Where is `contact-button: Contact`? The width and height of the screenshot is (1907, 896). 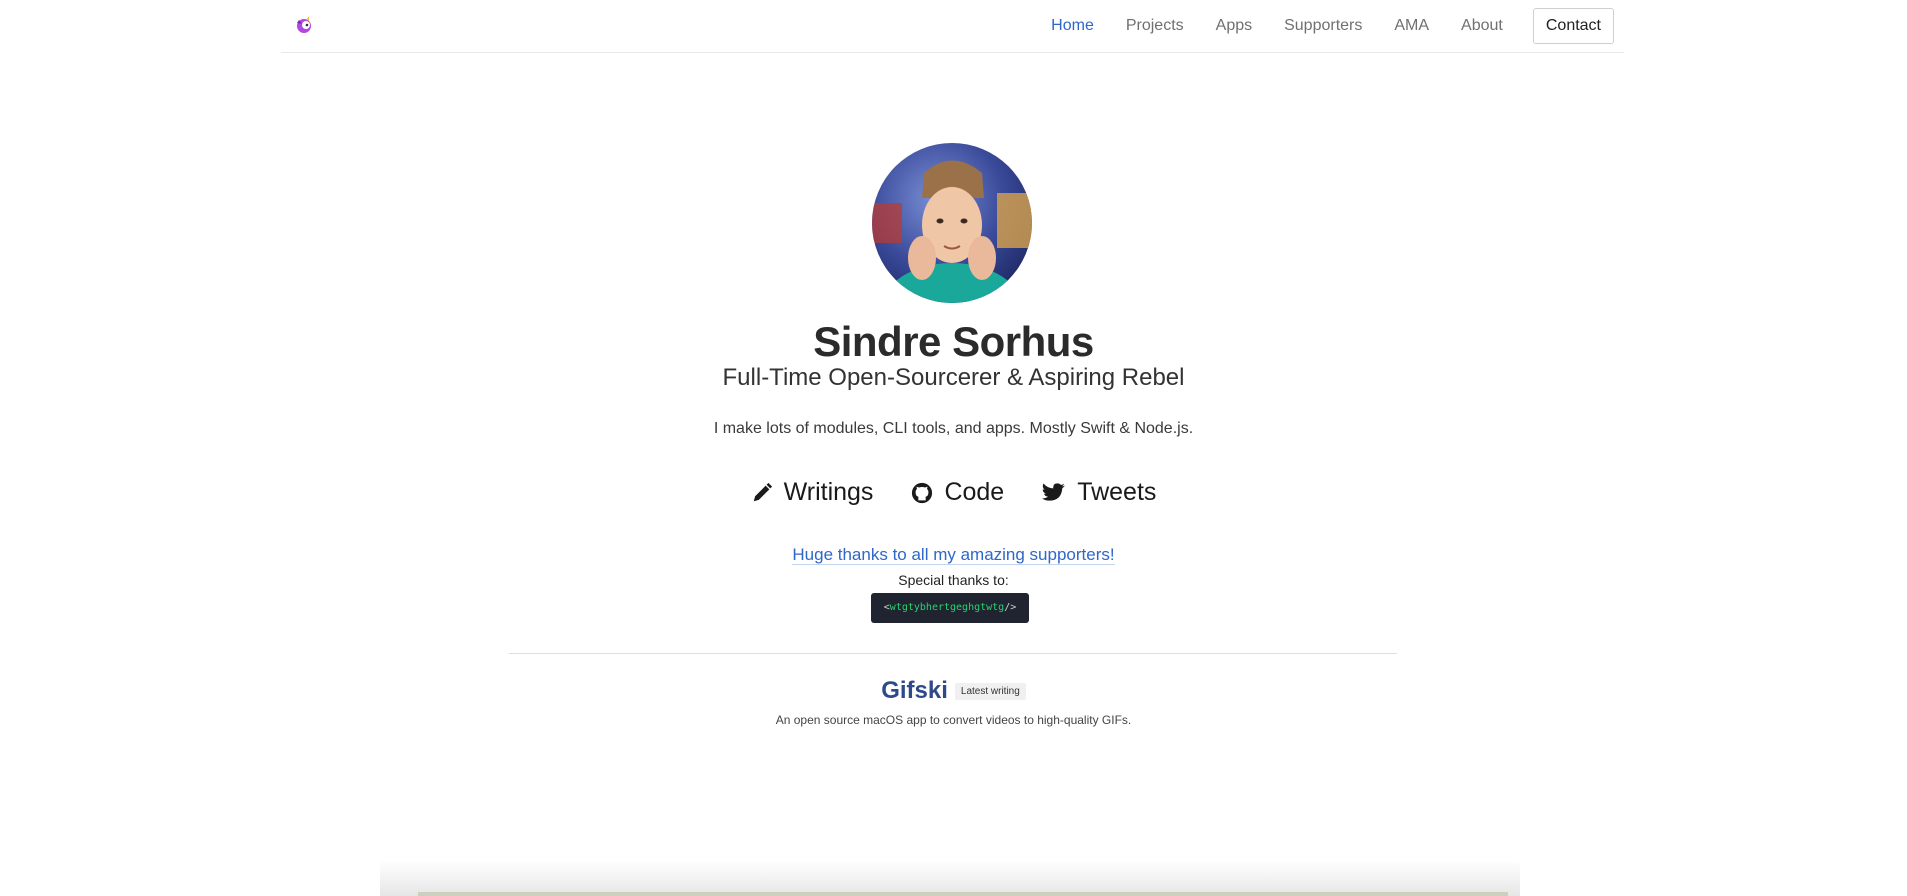 contact-button: Contact is located at coordinates (1573, 26).